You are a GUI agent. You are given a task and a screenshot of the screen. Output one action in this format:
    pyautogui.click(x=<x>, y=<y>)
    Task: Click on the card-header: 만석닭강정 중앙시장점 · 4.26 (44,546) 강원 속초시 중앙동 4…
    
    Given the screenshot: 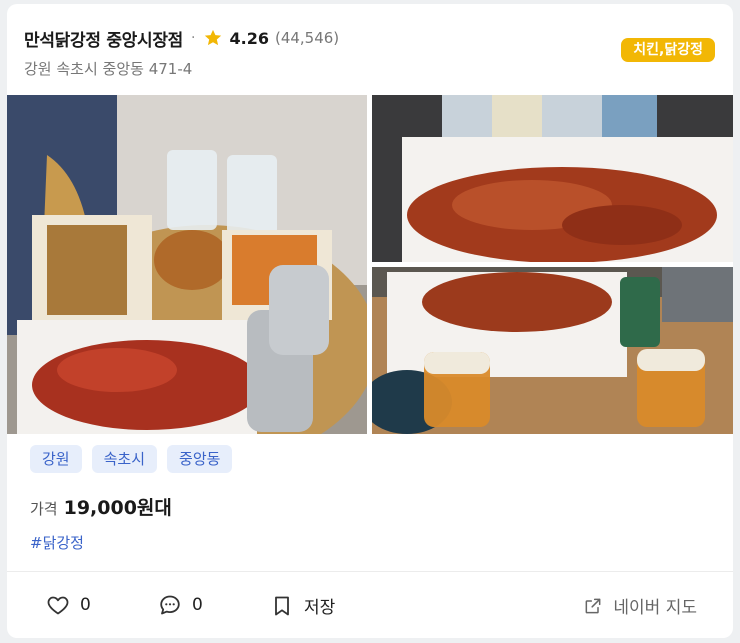 What is the action you would take?
    pyautogui.click(x=370, y=56)
    